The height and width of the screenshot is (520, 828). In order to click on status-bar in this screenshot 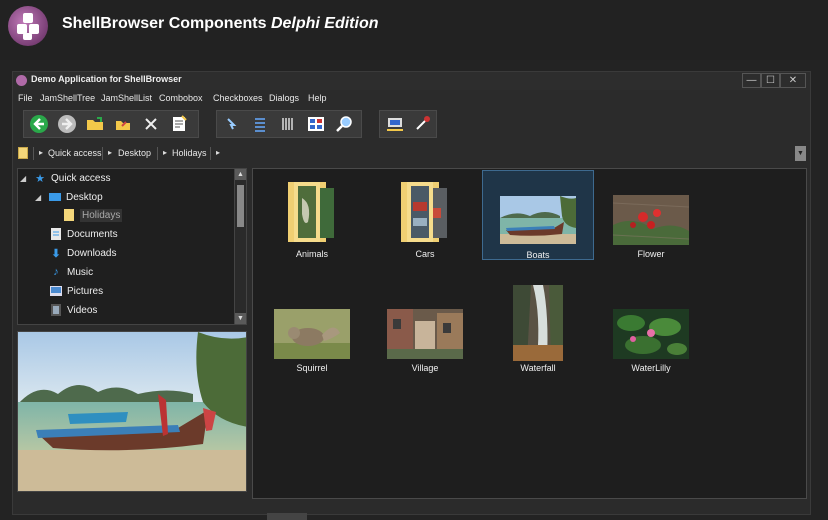, I will do `click(411, 508)`.